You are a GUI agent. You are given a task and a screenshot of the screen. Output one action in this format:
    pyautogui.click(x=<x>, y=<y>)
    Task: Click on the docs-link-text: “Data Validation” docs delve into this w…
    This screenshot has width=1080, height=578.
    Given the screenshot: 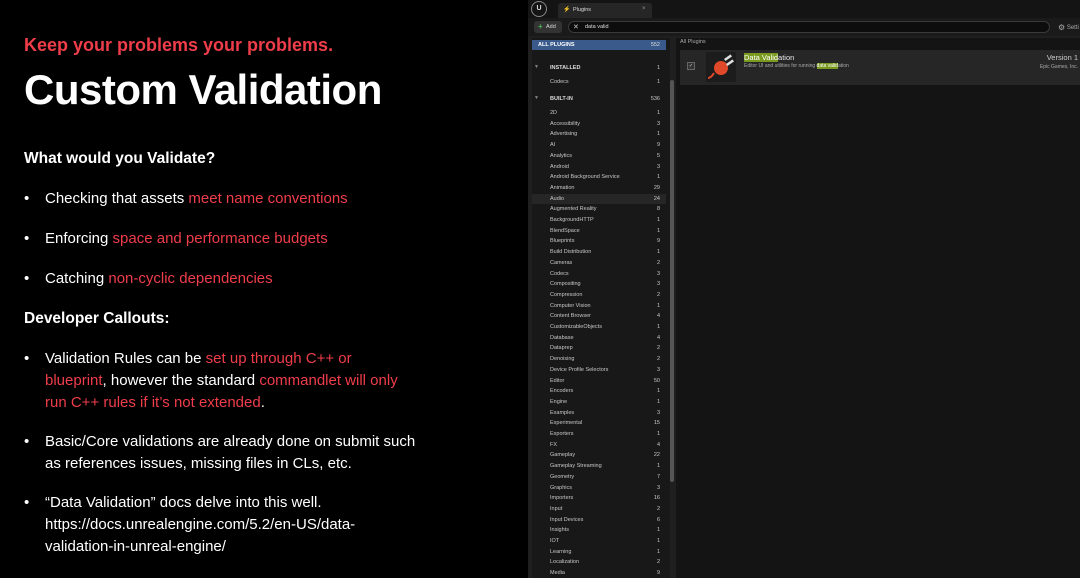 What is the action you would take?
    pyautogui.click(x=200, y=524)
    